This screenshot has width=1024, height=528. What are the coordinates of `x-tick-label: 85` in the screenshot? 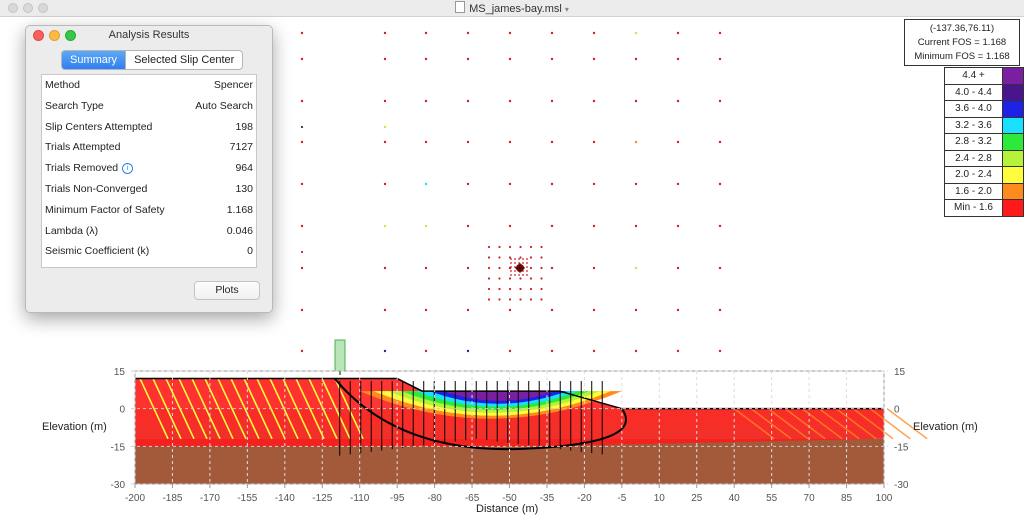 It's located at (847, 498).